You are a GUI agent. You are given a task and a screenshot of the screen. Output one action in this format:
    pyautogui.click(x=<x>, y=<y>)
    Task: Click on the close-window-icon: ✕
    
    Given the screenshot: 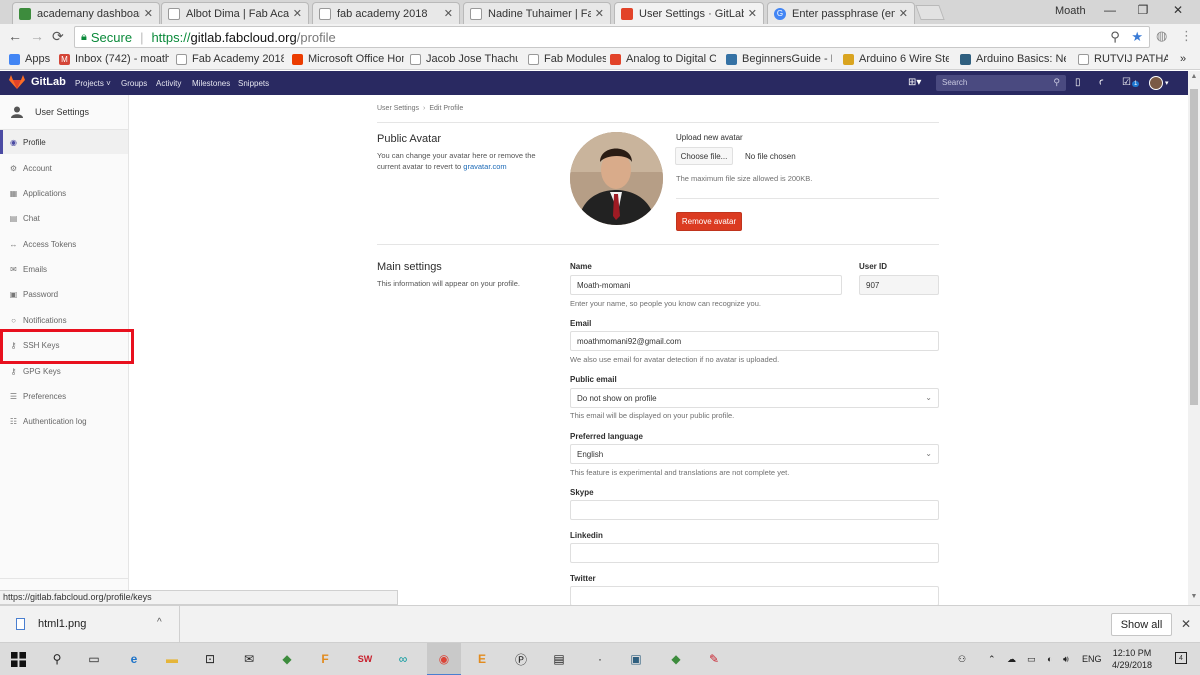 What is the action you would take?
    pyautogui.click(x=1178, y=10)
    